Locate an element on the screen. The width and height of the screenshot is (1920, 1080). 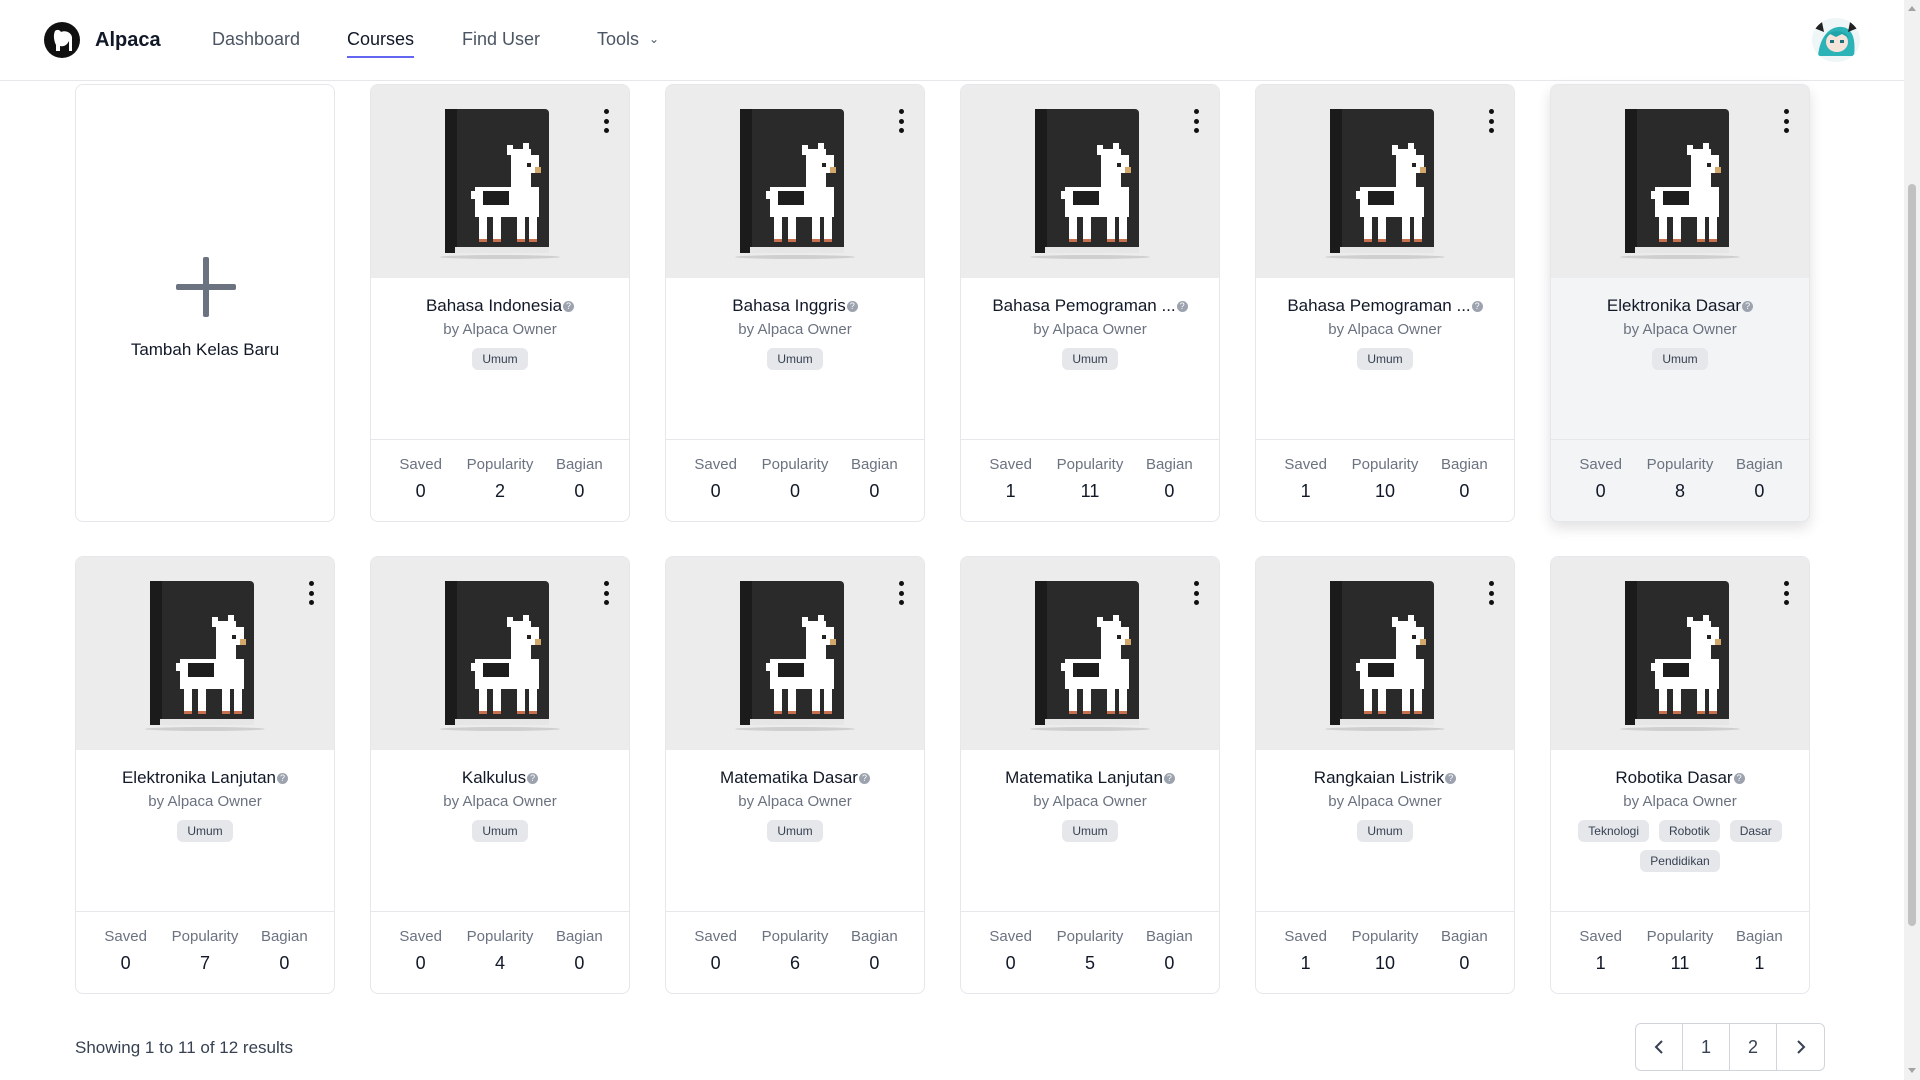
course-title: Rangkaian Listrik? is located at coordinates (1385, 778).